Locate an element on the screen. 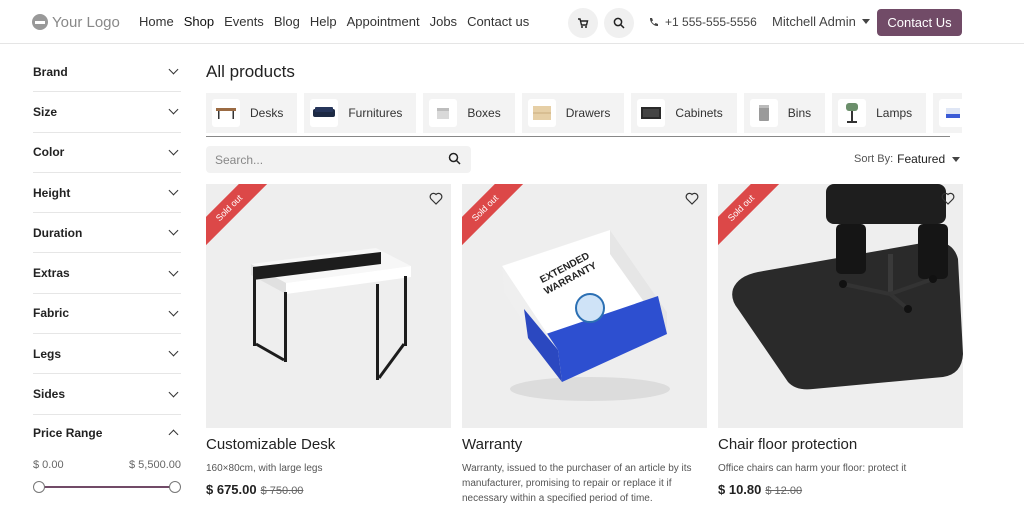 The height and width of the screenshot is (506, 1024). product-price: $ 10.80 $ 12.00 is located at coordinates (840, 489).